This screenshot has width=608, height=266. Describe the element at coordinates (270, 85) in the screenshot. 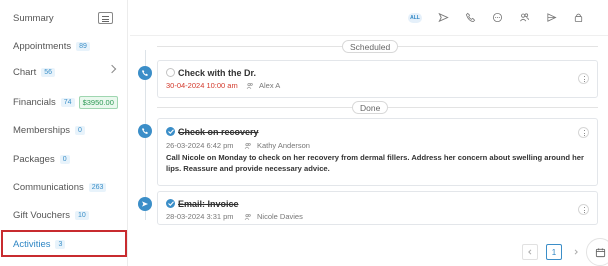

I see `person-name: Alex A` at that location.